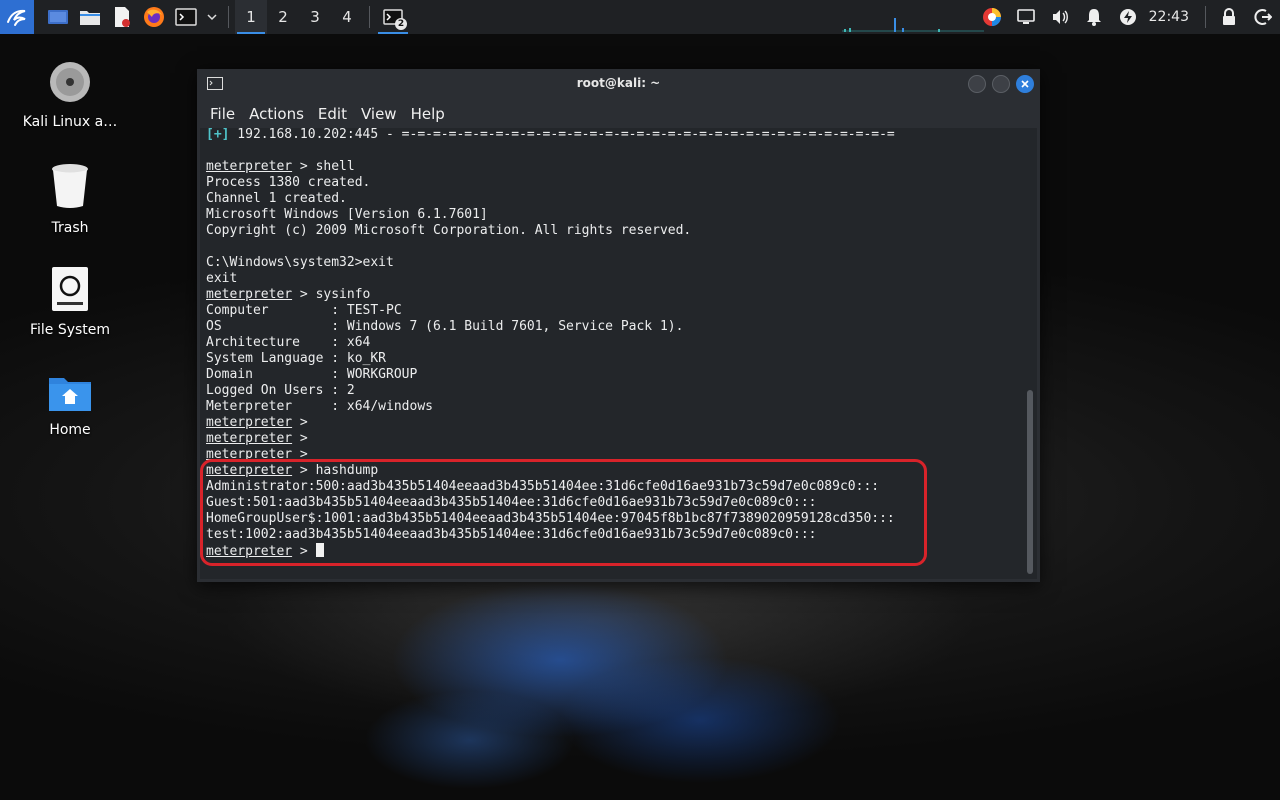  Describe the element at coordinates (1025, 84) in the screenshot. I see `close-button` at that location.